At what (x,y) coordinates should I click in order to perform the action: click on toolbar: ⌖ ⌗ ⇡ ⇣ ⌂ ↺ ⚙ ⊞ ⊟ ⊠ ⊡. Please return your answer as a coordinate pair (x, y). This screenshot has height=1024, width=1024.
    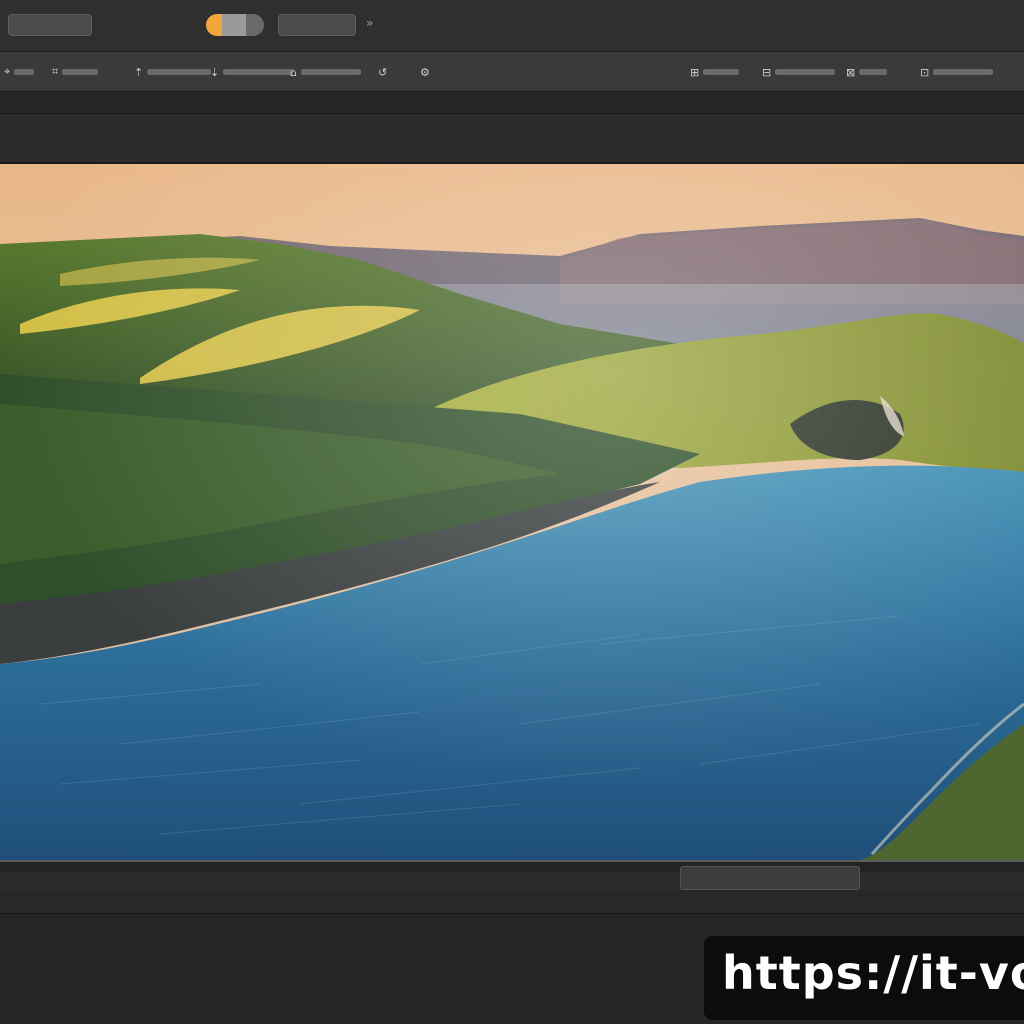
    Looking at the image, I should click on (512, 72).